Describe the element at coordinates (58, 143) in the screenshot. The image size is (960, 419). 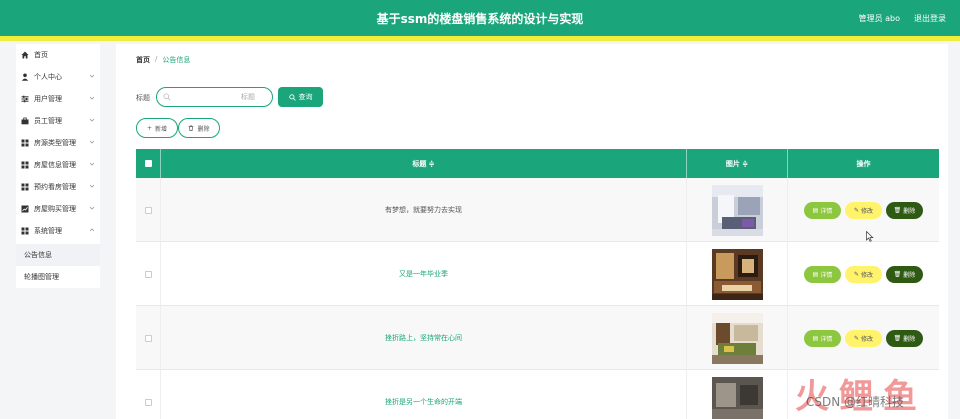
I see `sidebar-item-house-type: 房源类型管理` at that location.